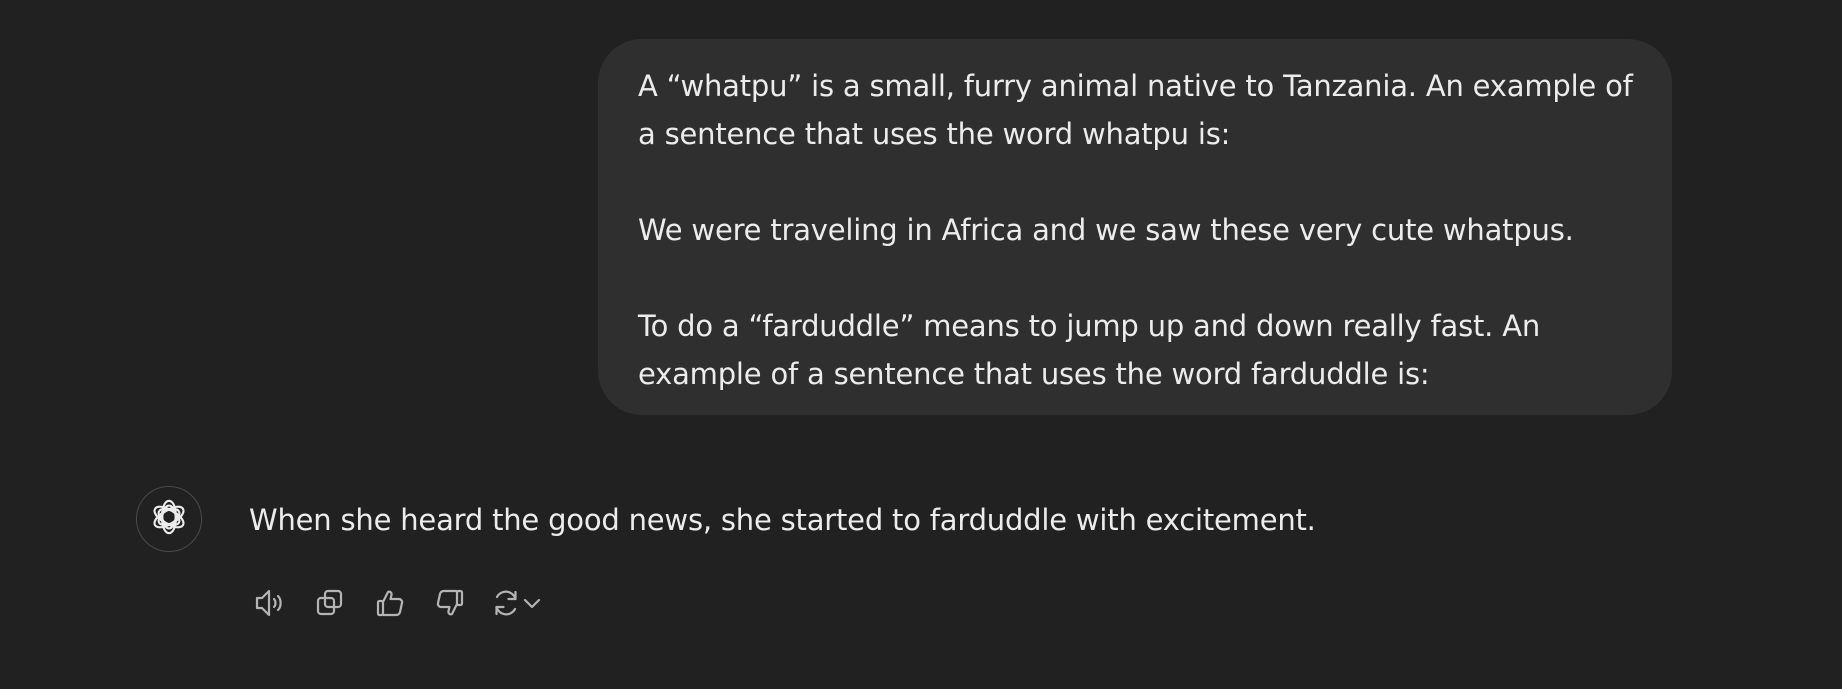 The height and width of the screenshot is (689, 1842). What do you see at coordinates (934, 134) in the screenshot?
I see `user-message-line: a sentence that uses the word whatpu is:` at bounding box center [934, 134].